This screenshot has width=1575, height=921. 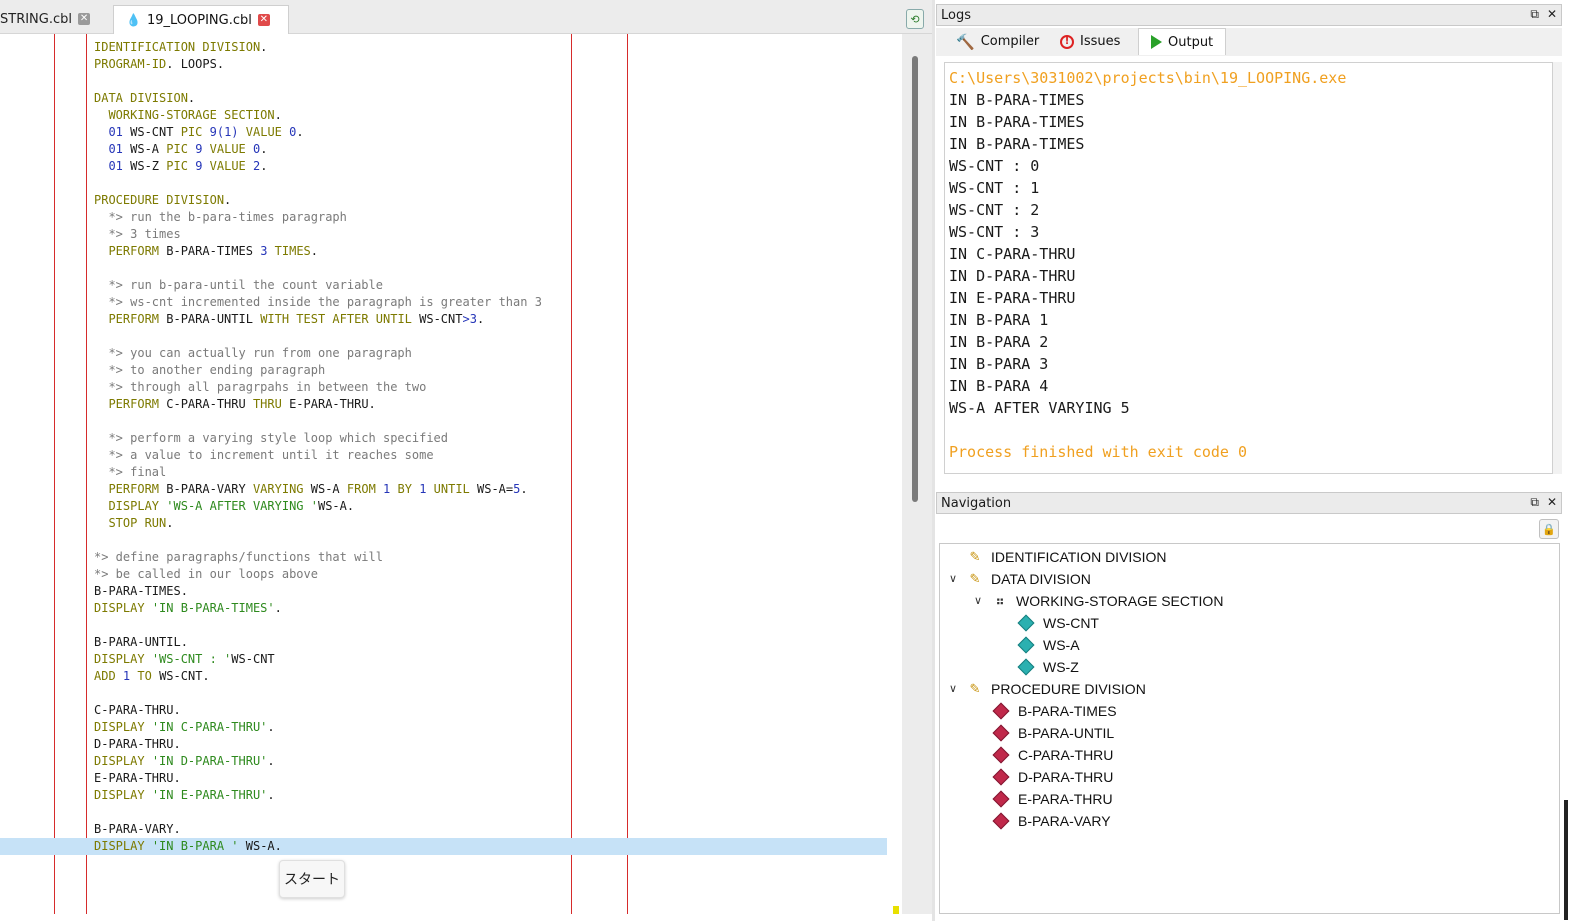 What do you see at coordinates (278, 489) in the screenshot?
I see `code-token-kw: VARYING` at bounding box center [278, 489].